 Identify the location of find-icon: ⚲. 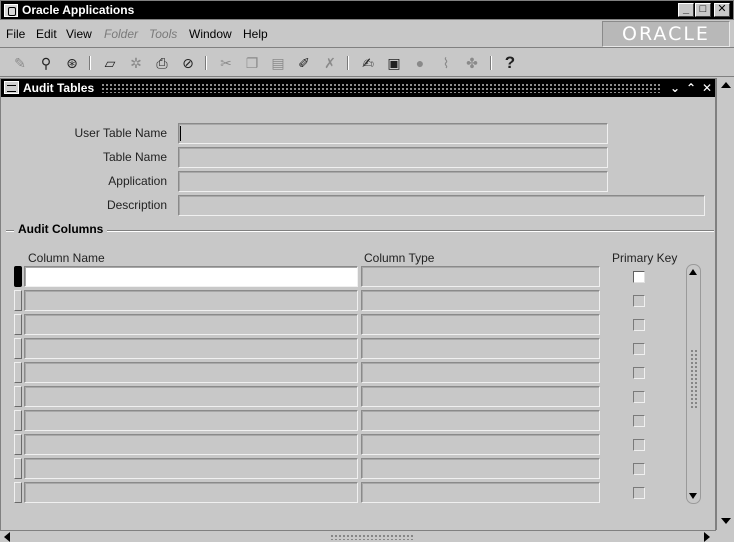
(46, 63).